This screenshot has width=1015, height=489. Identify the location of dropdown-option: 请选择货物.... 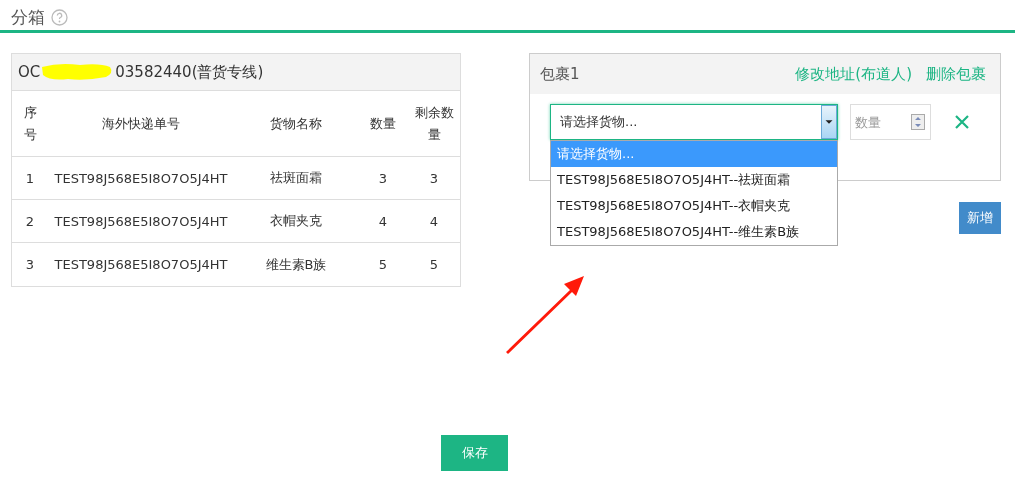
(694, 154).